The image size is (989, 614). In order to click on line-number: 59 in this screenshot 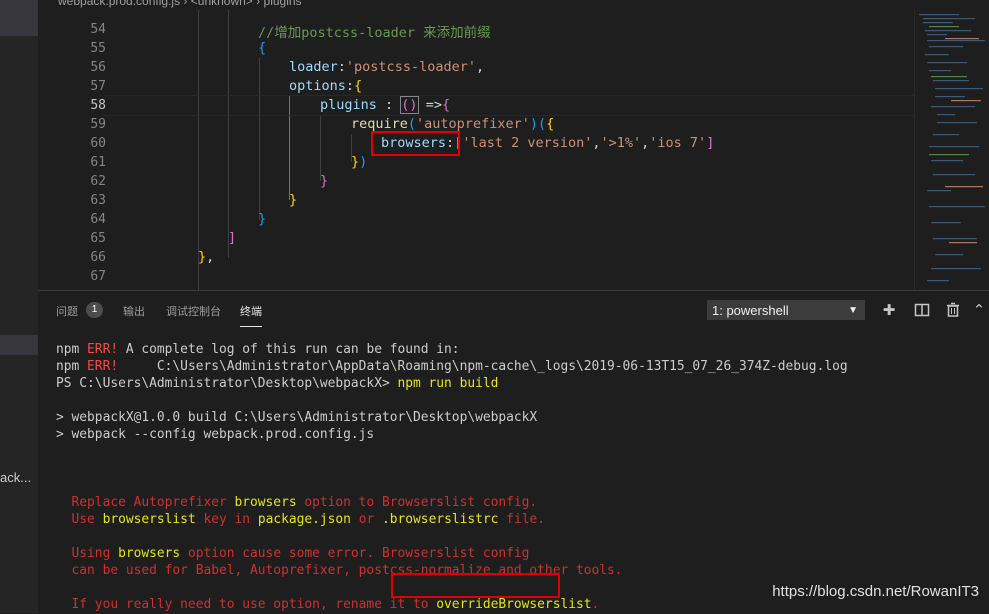, I will do `click(98, 124)`.